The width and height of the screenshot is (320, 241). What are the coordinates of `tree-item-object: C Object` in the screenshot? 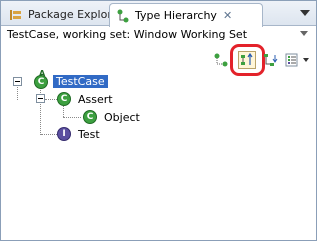 It's located at (113, 117).